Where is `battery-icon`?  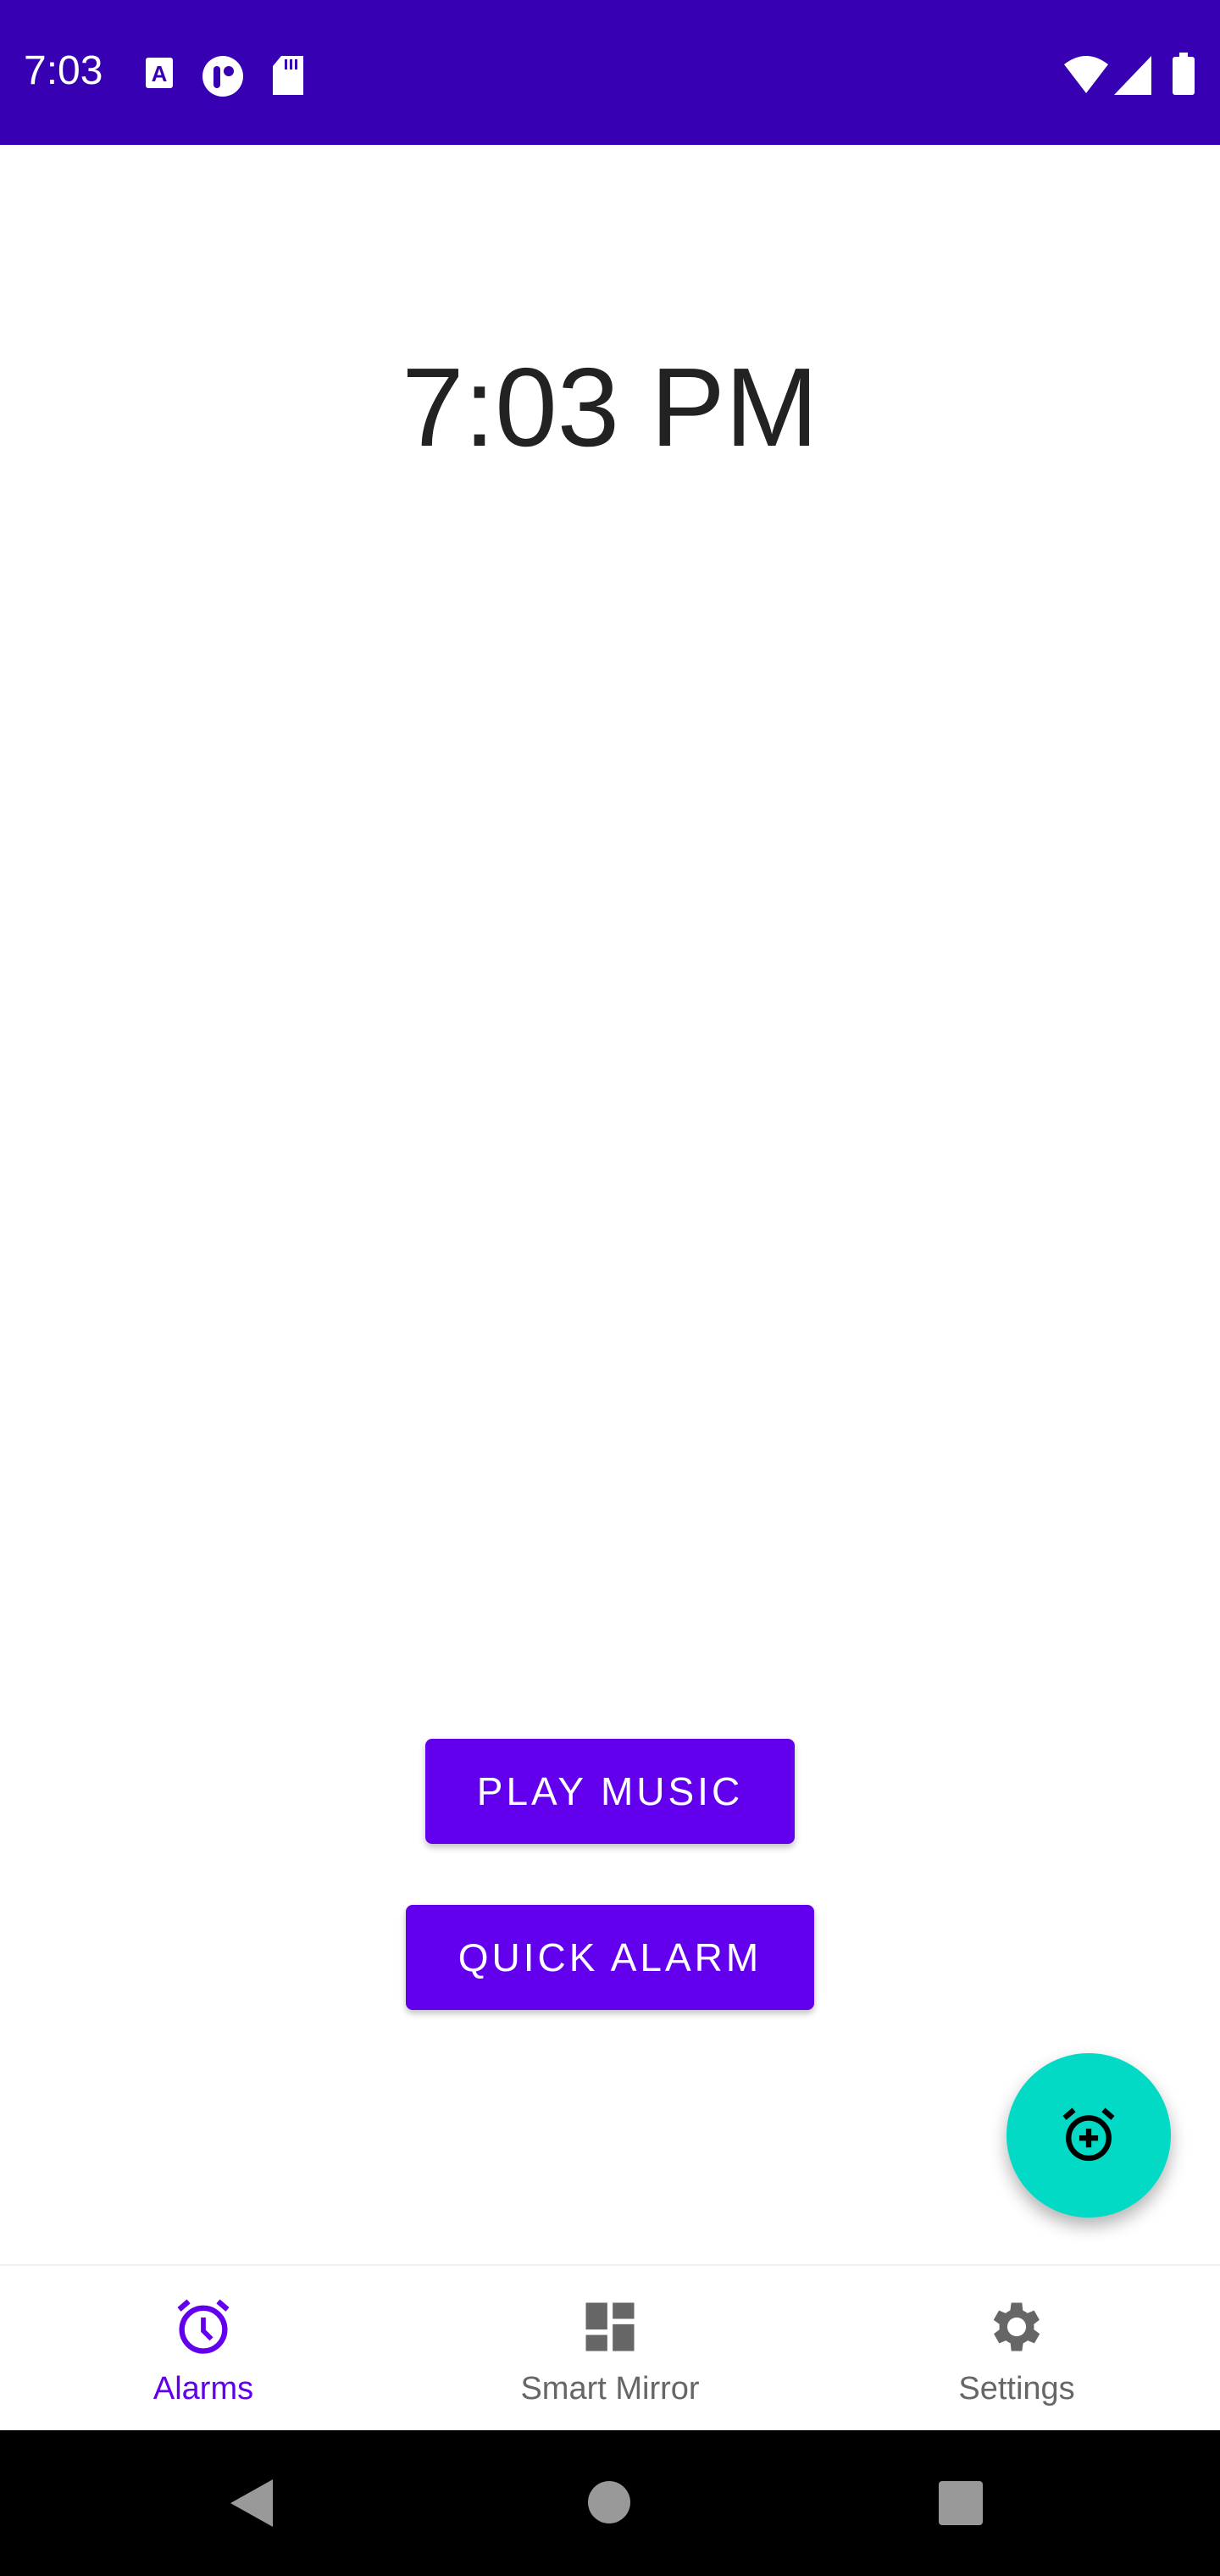 battery-icon is located at coordinates (1184, 74).